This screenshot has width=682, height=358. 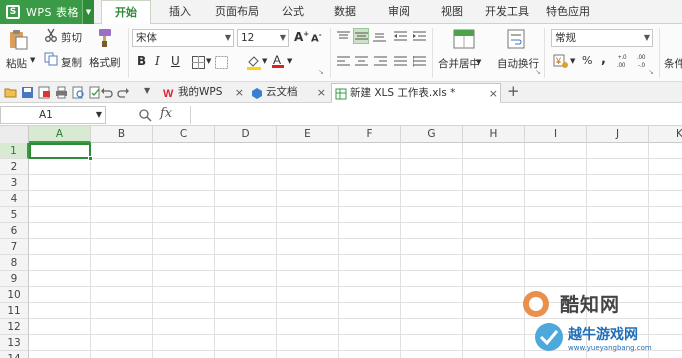 What do you see at coordinates (400, 61) in the screenshot?
I see `justify-icon` at bounding box center [400, 61].